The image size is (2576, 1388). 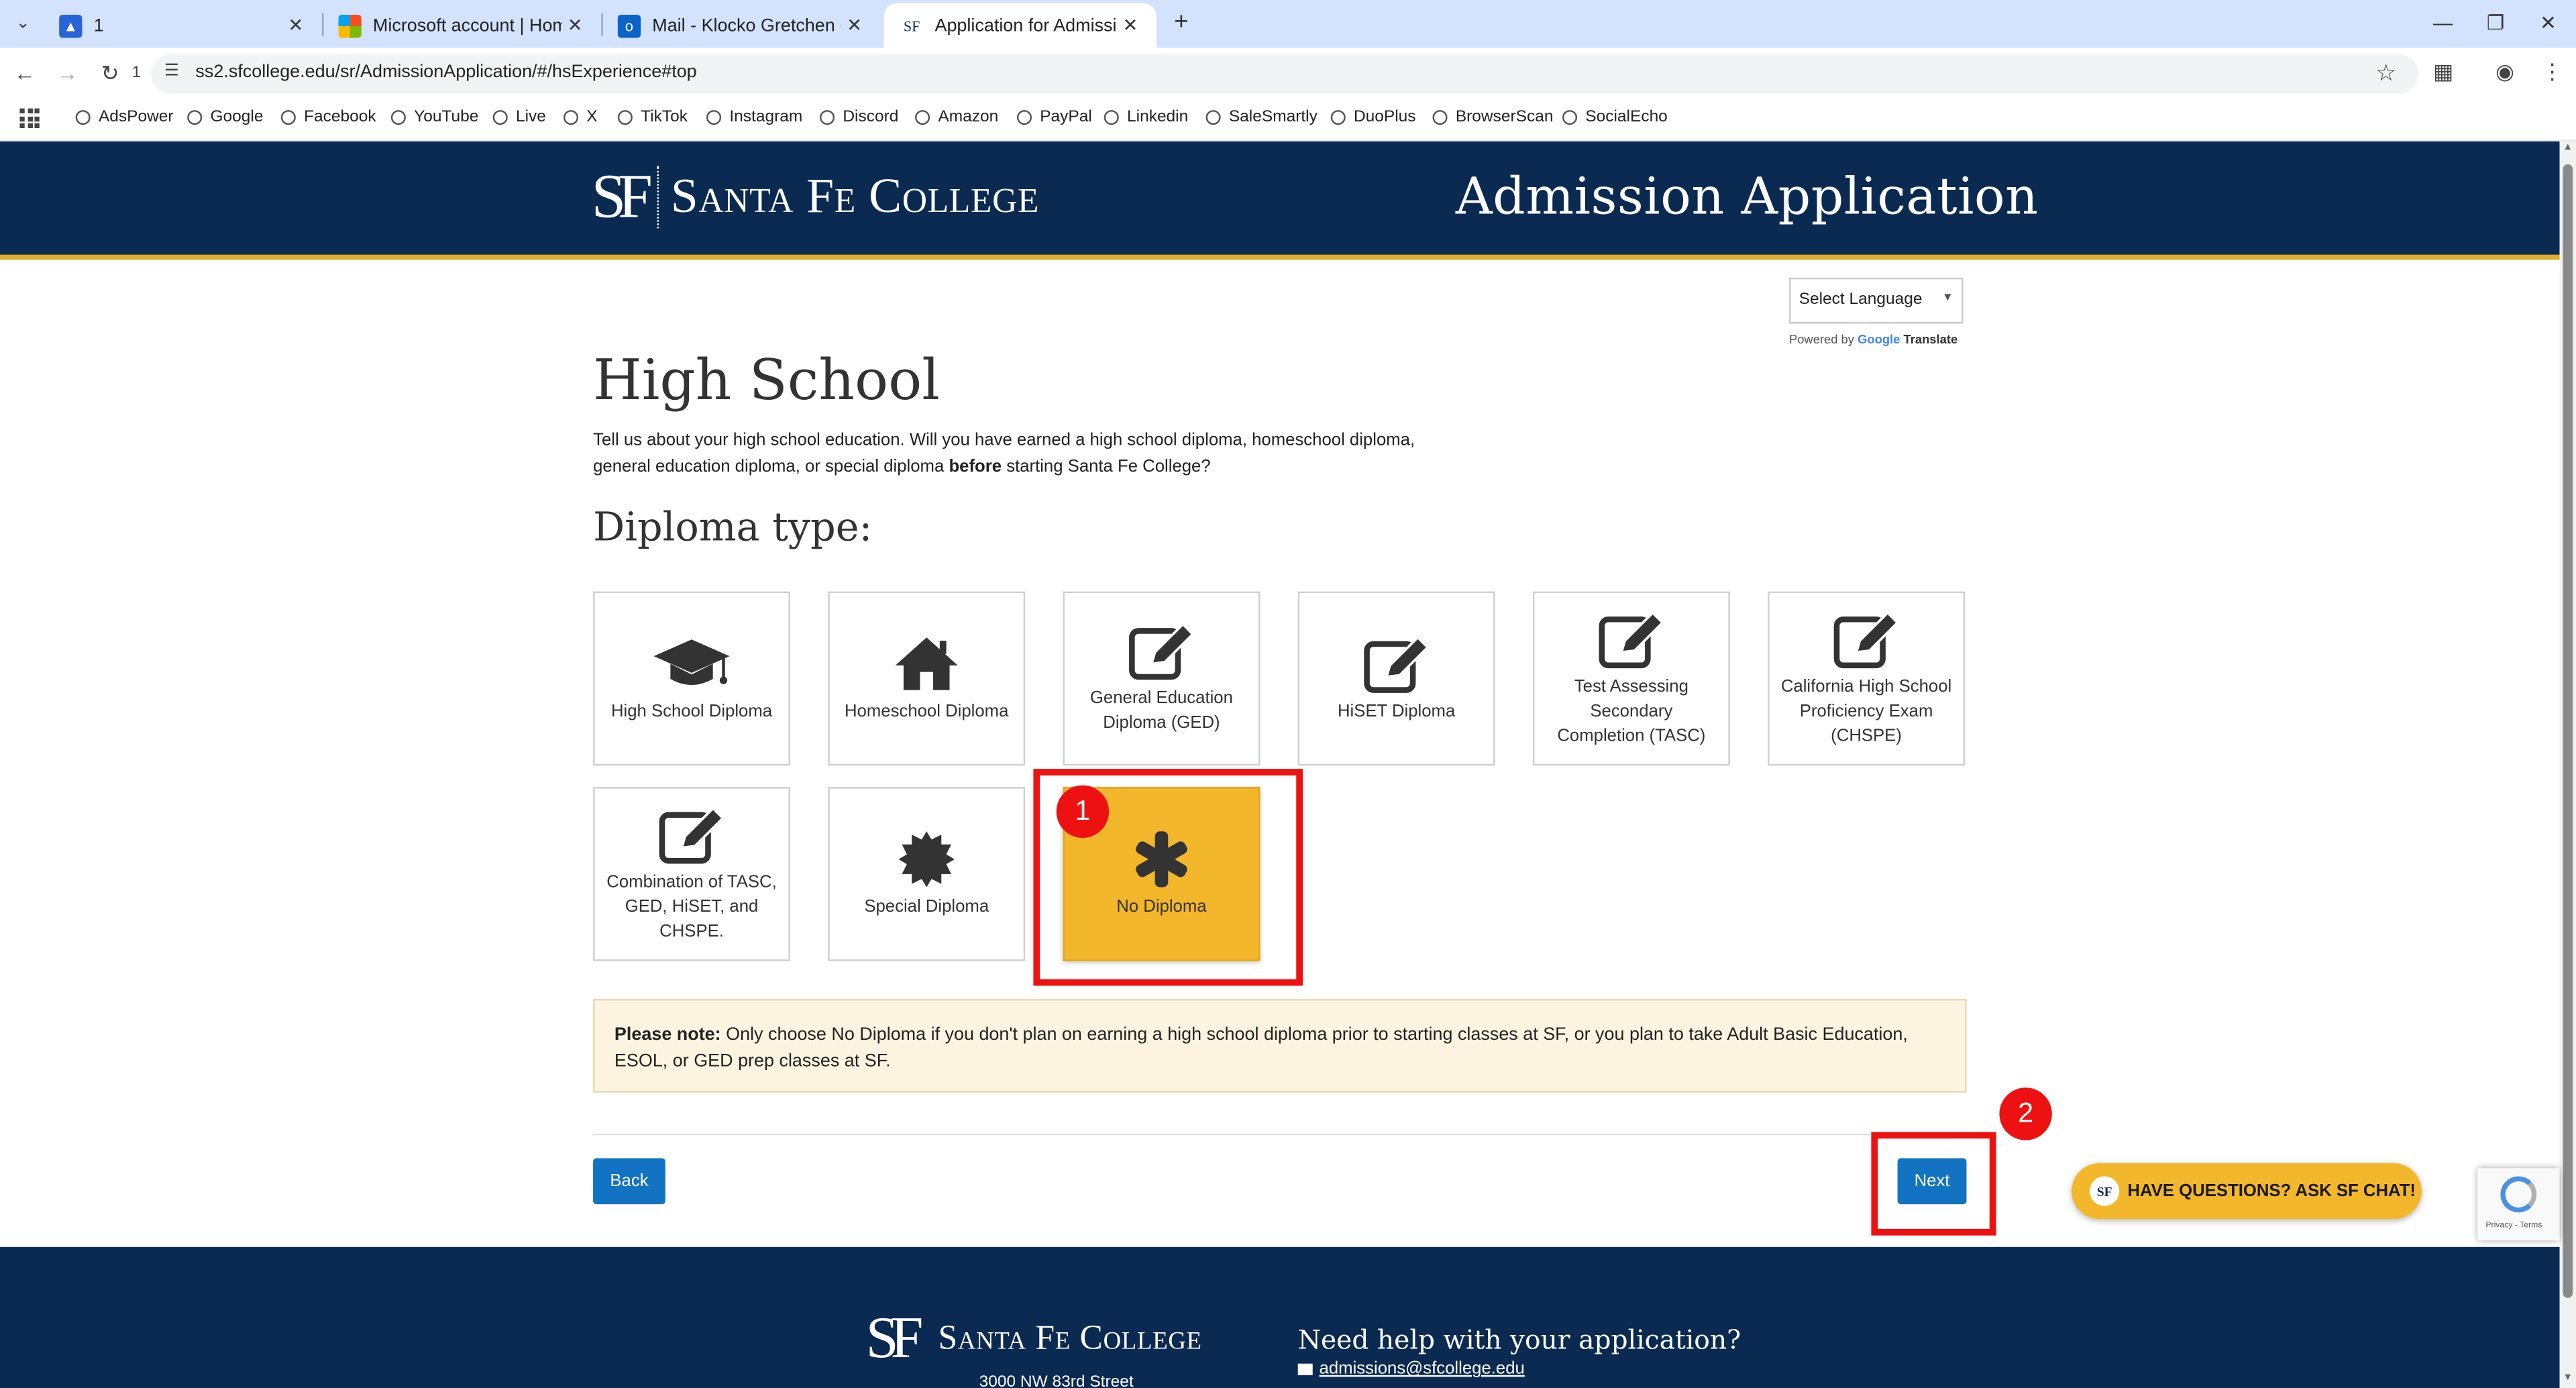 What do you see at coordinates (2518, 1204) in the screenshot?
I see `recaptcha-badge: Privacy - Terms` at bounding box center [2518, 1204].